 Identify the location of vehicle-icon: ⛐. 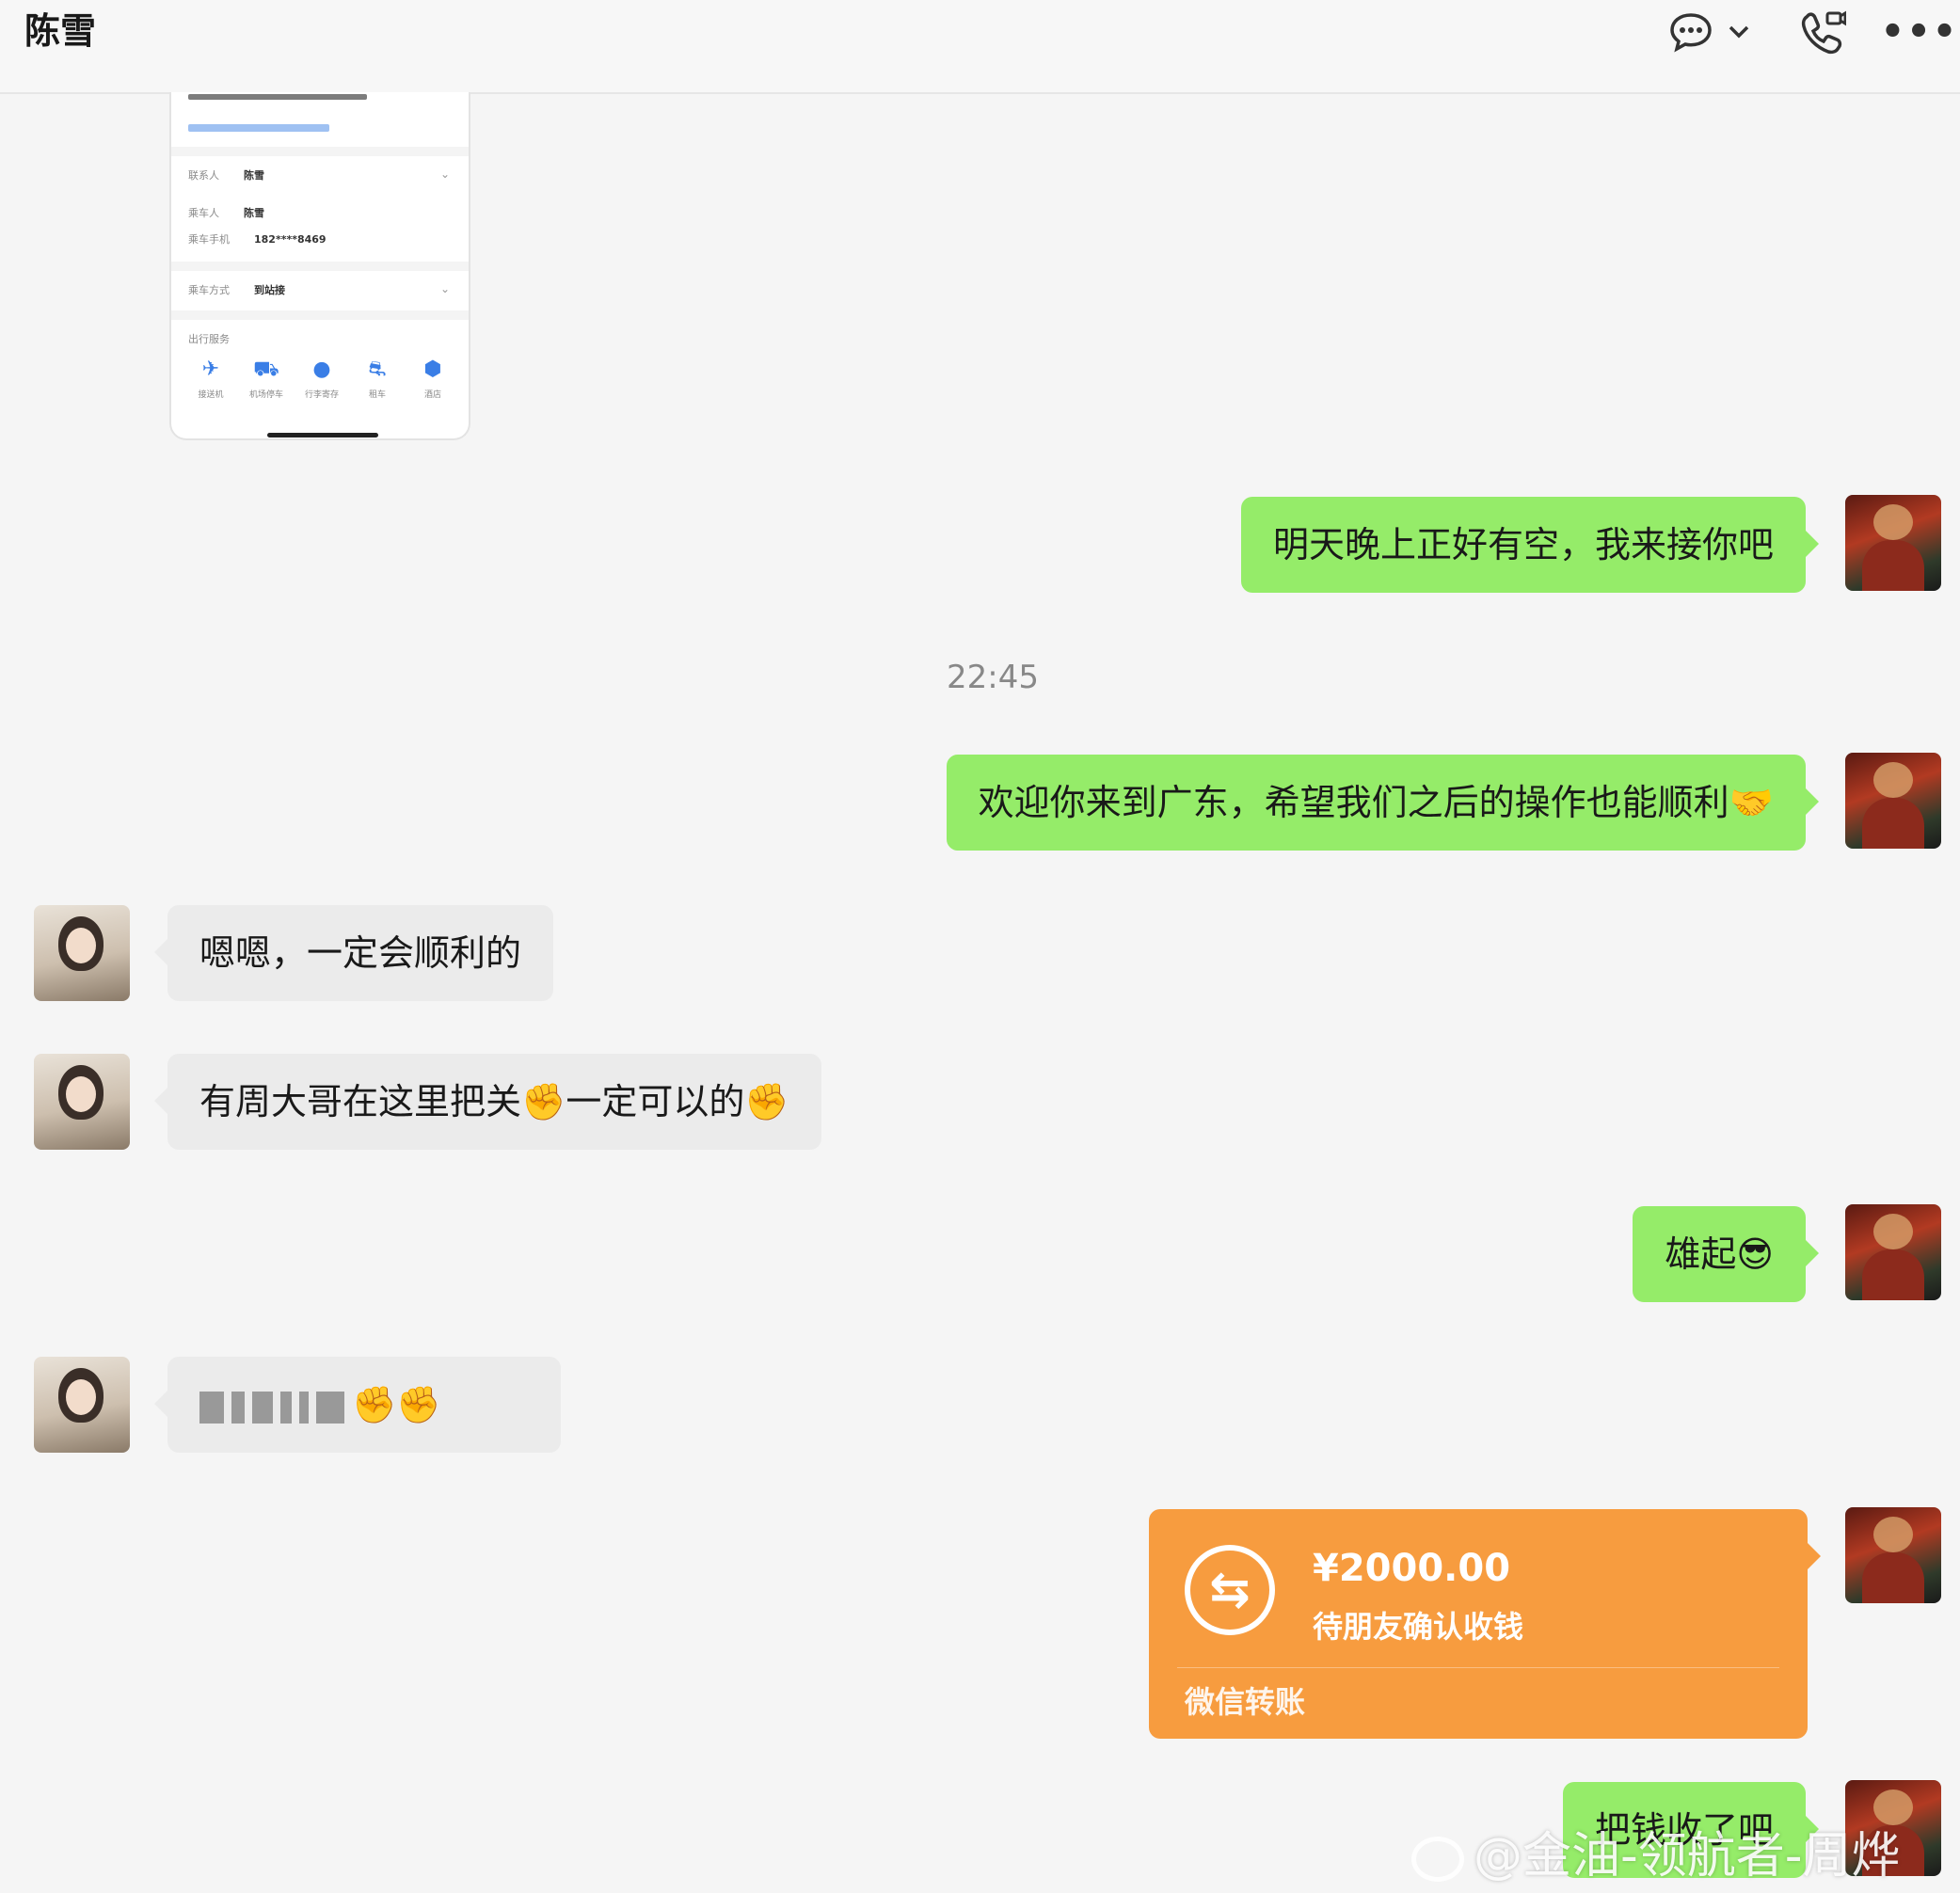
(377, 369).